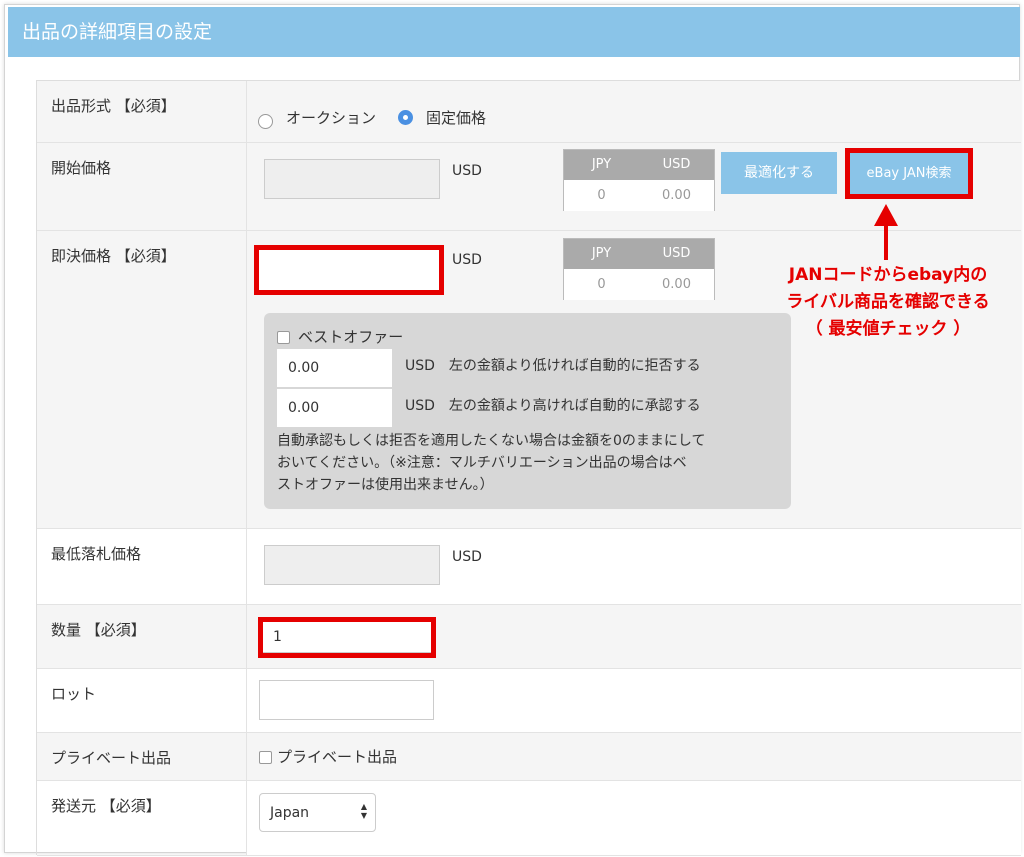  I want to click on fixed-price-radio, so click(405, 117).